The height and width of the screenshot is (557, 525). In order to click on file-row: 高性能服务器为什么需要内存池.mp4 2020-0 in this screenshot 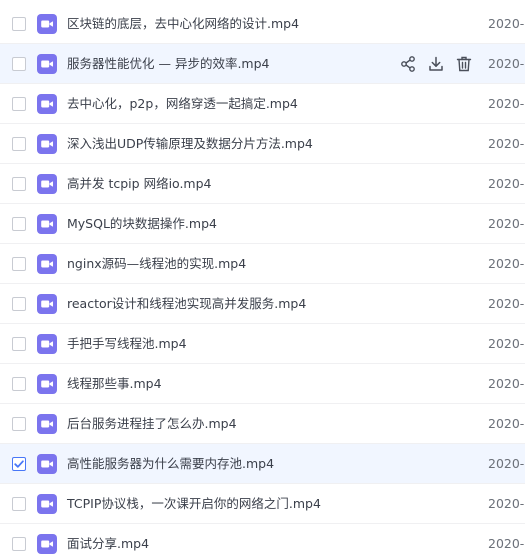, I will do `click(262, 464)`.